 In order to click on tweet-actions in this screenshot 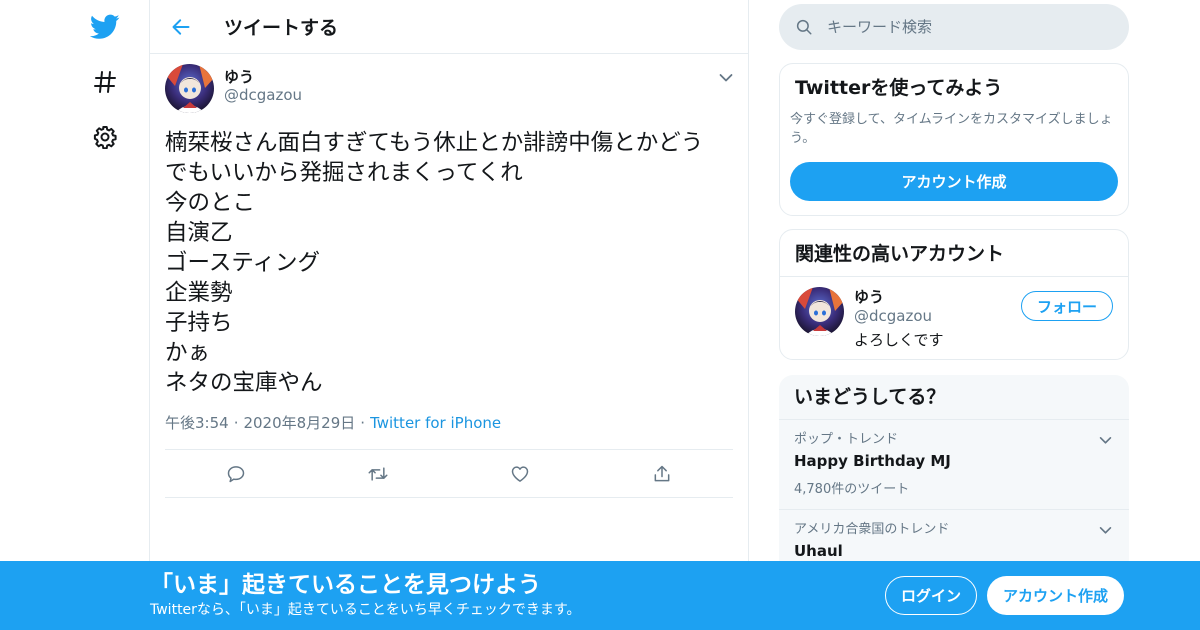, I will do `click(449, 473)`.